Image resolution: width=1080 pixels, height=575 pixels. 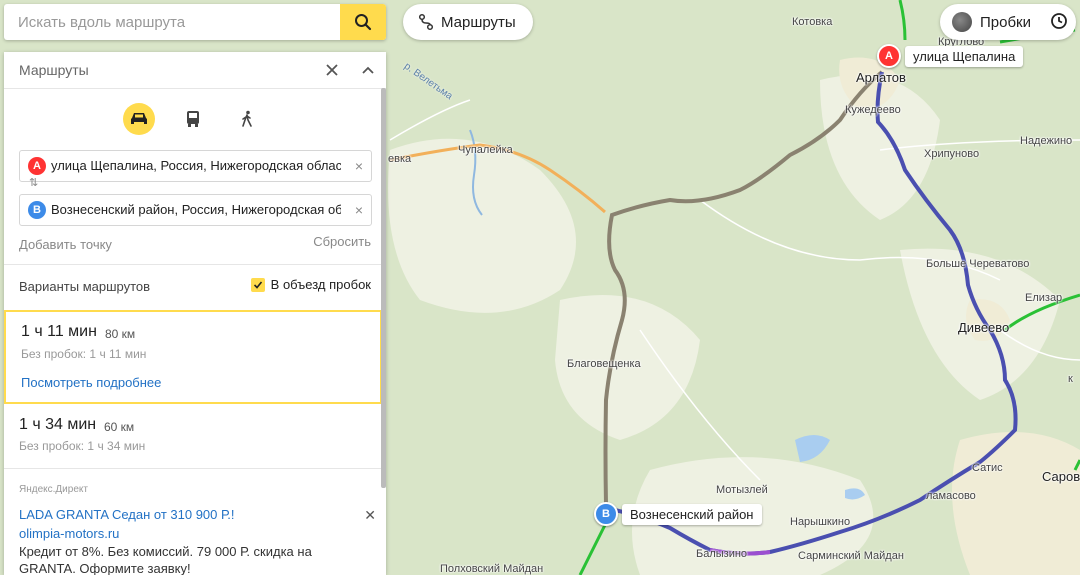 I want to click on ad-domain-link: olimpia-motors.ru, so click(x=69, y=533).